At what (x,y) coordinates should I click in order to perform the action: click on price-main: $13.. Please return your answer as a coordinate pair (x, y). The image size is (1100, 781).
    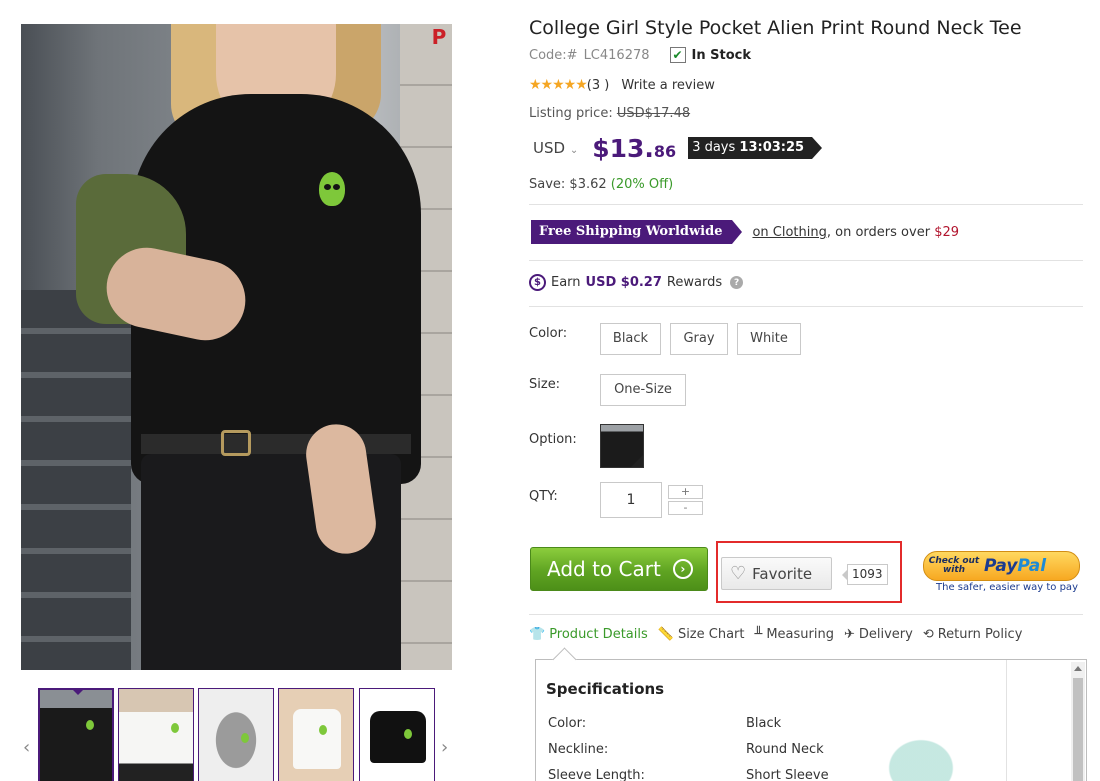
    Looking at the image, I should click on (623, 148).